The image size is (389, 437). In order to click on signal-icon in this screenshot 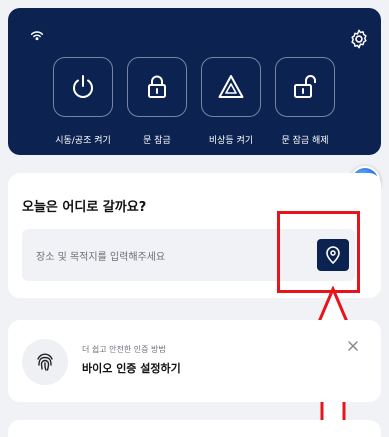, I will do `click(37, 36)`.